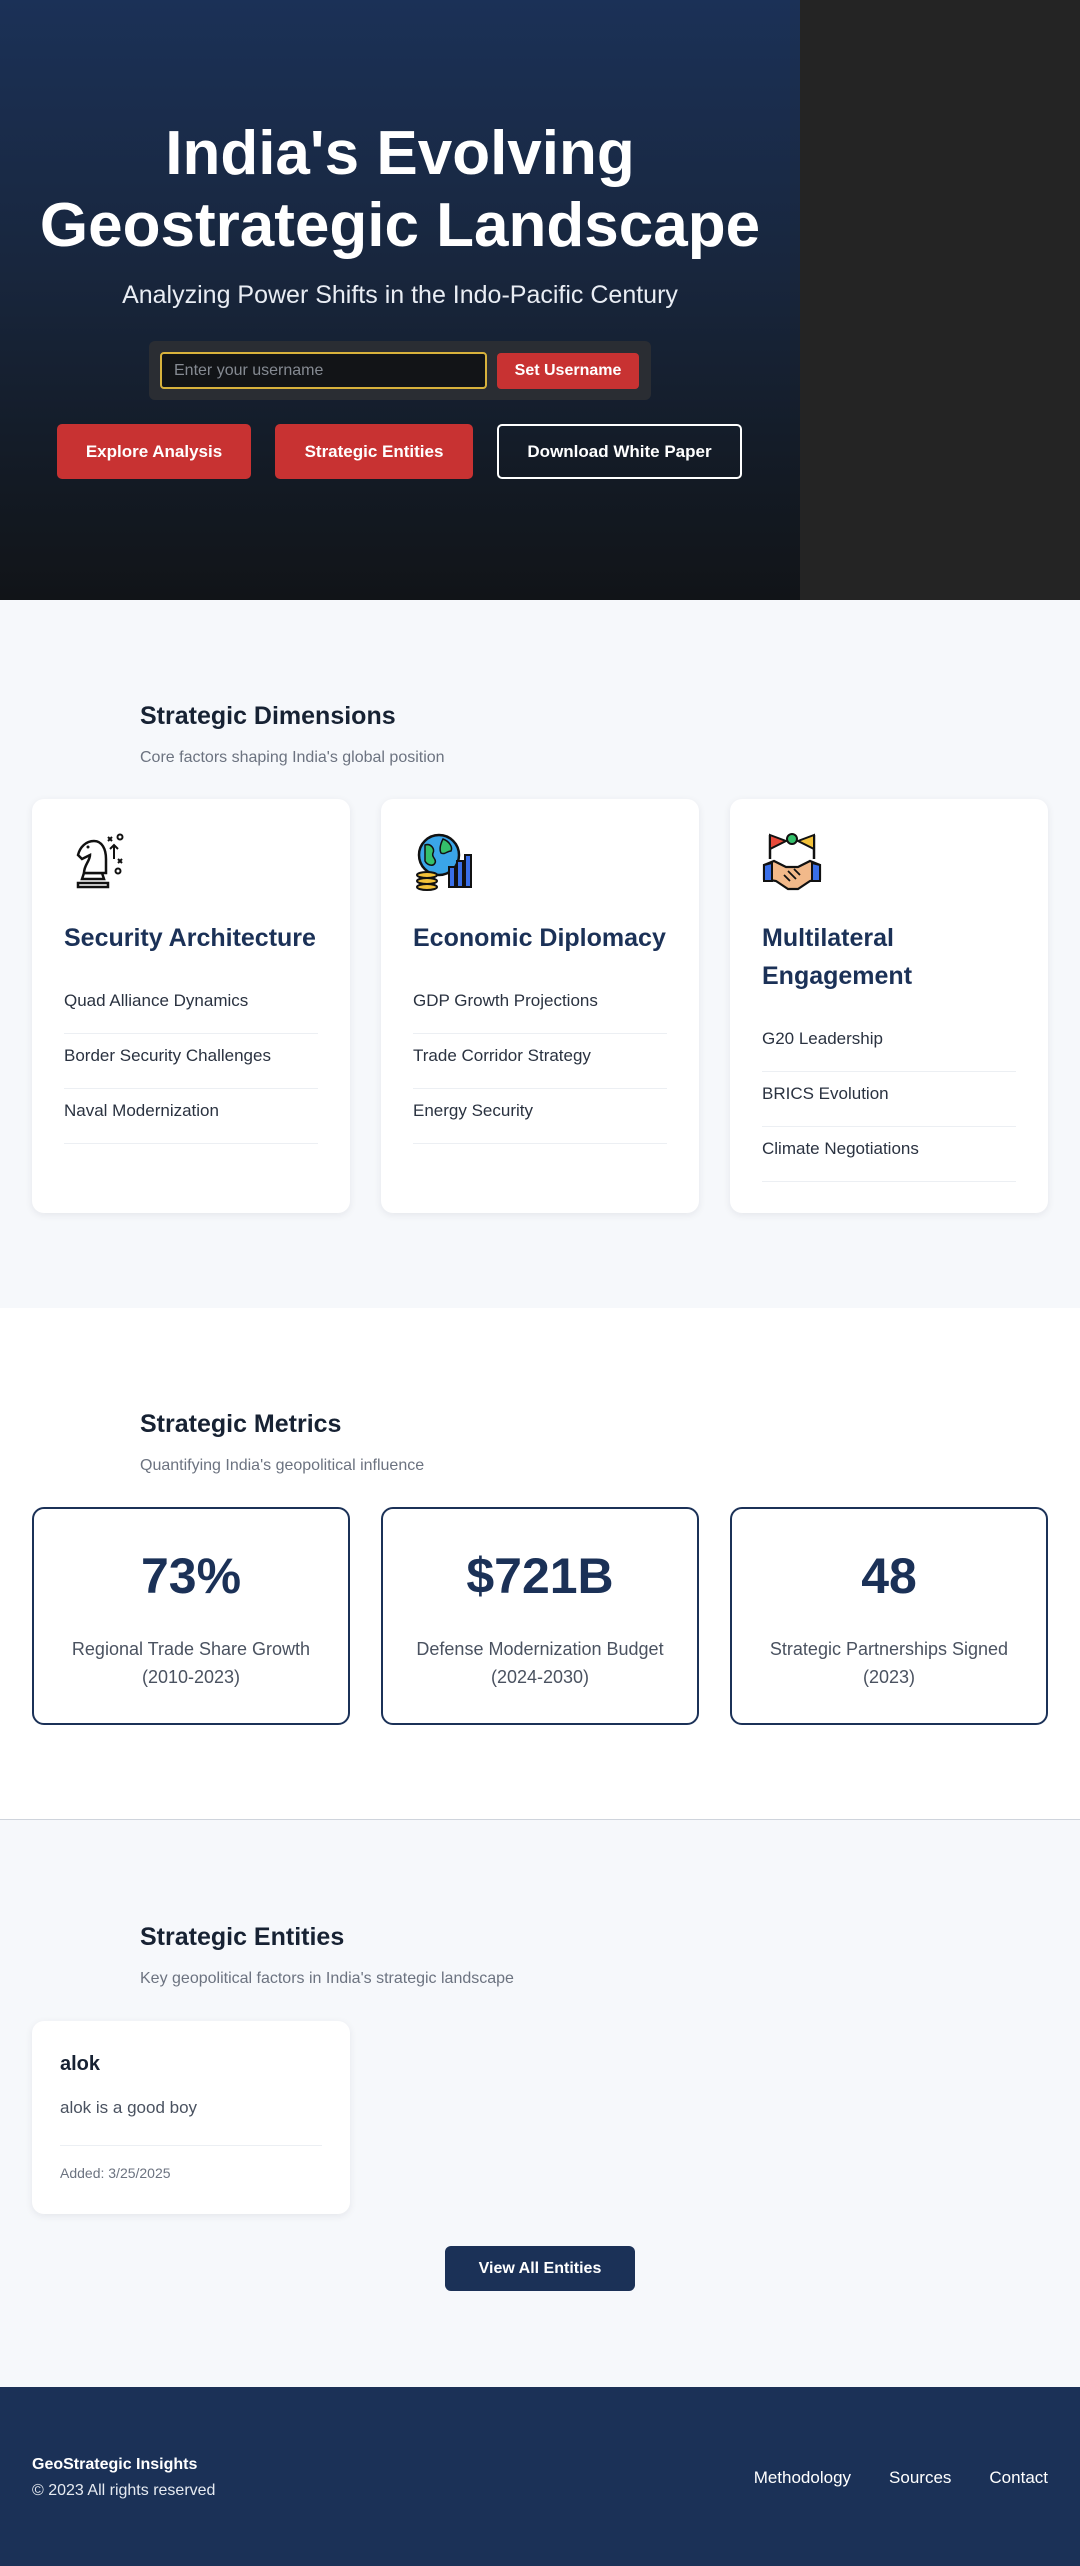 This screenshot has height=2566, width=1080. I want to click on card-title: Multilateral Engagement, so click(837, 957).